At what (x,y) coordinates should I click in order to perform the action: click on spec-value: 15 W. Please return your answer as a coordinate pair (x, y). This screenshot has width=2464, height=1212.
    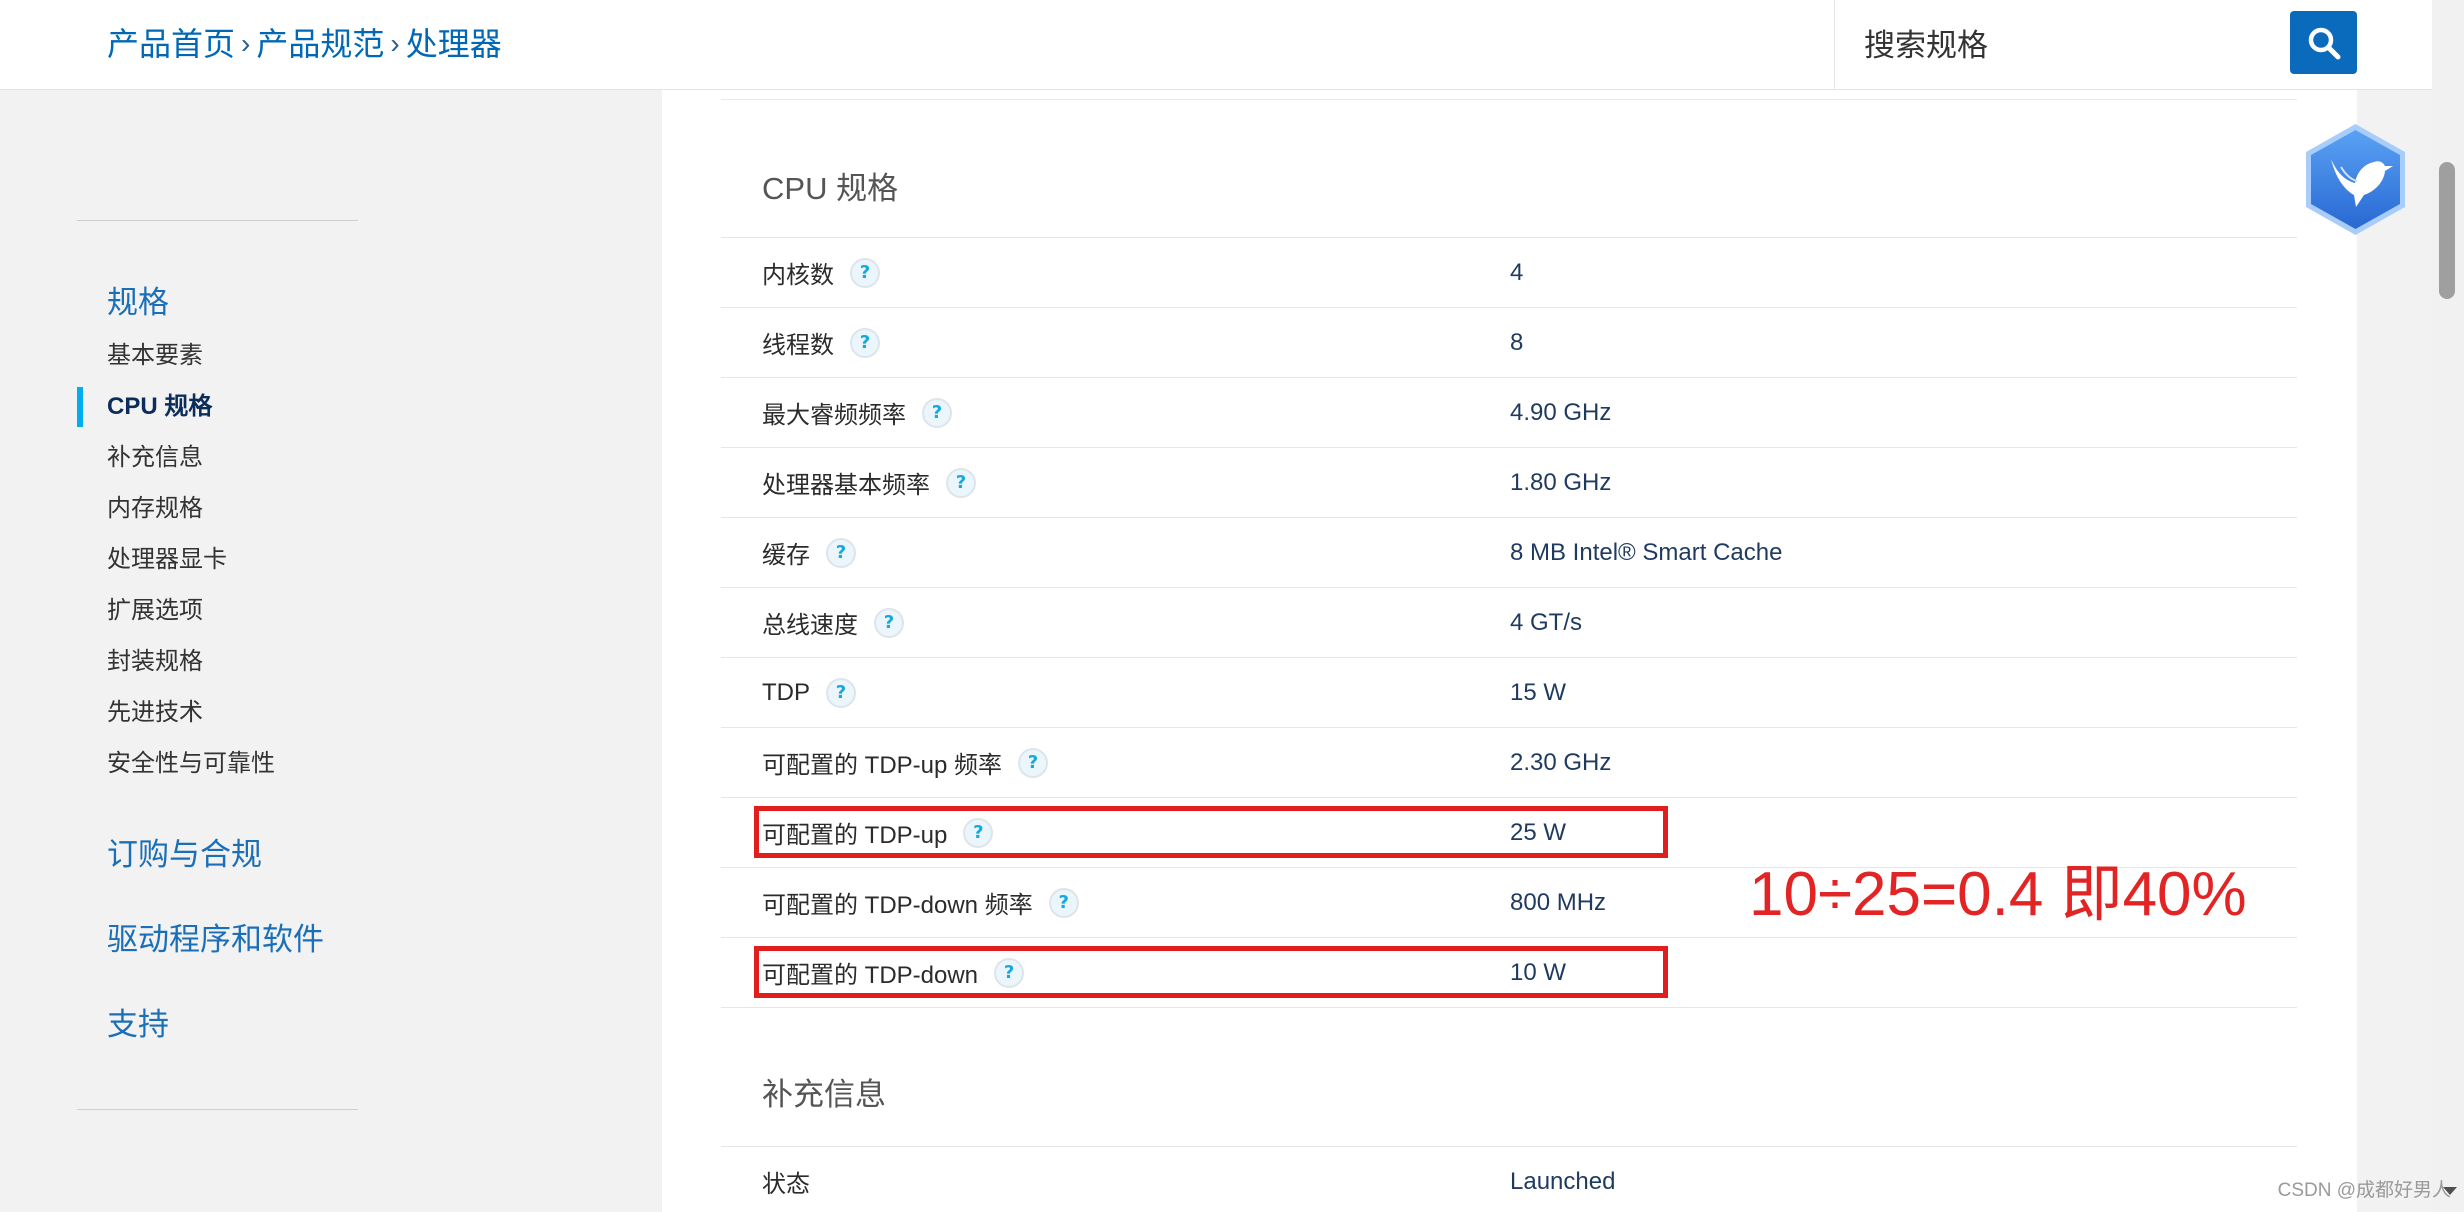
    Looking at the image, I should click on (1538, 692).